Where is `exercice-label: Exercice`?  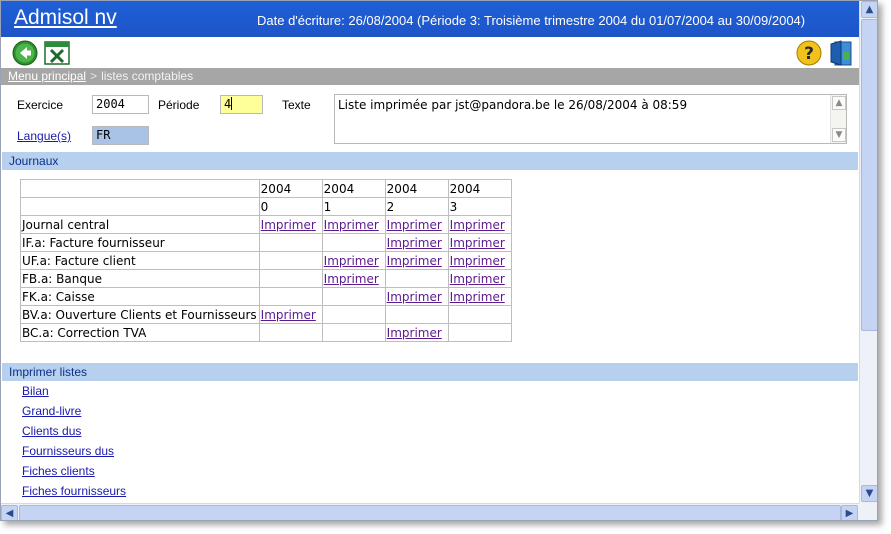 exercice-label: Exercice is located at coordinates (40, 105).